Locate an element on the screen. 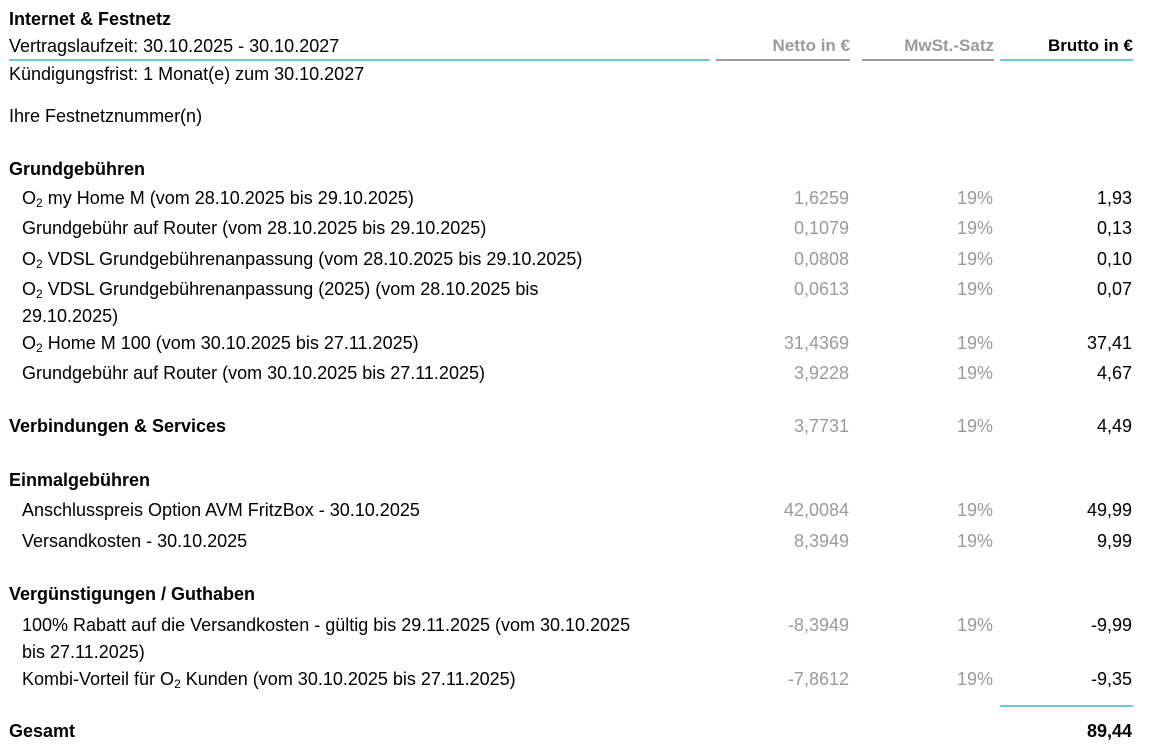  row-netto: 8,3949 is located at coordinates (821, 541).